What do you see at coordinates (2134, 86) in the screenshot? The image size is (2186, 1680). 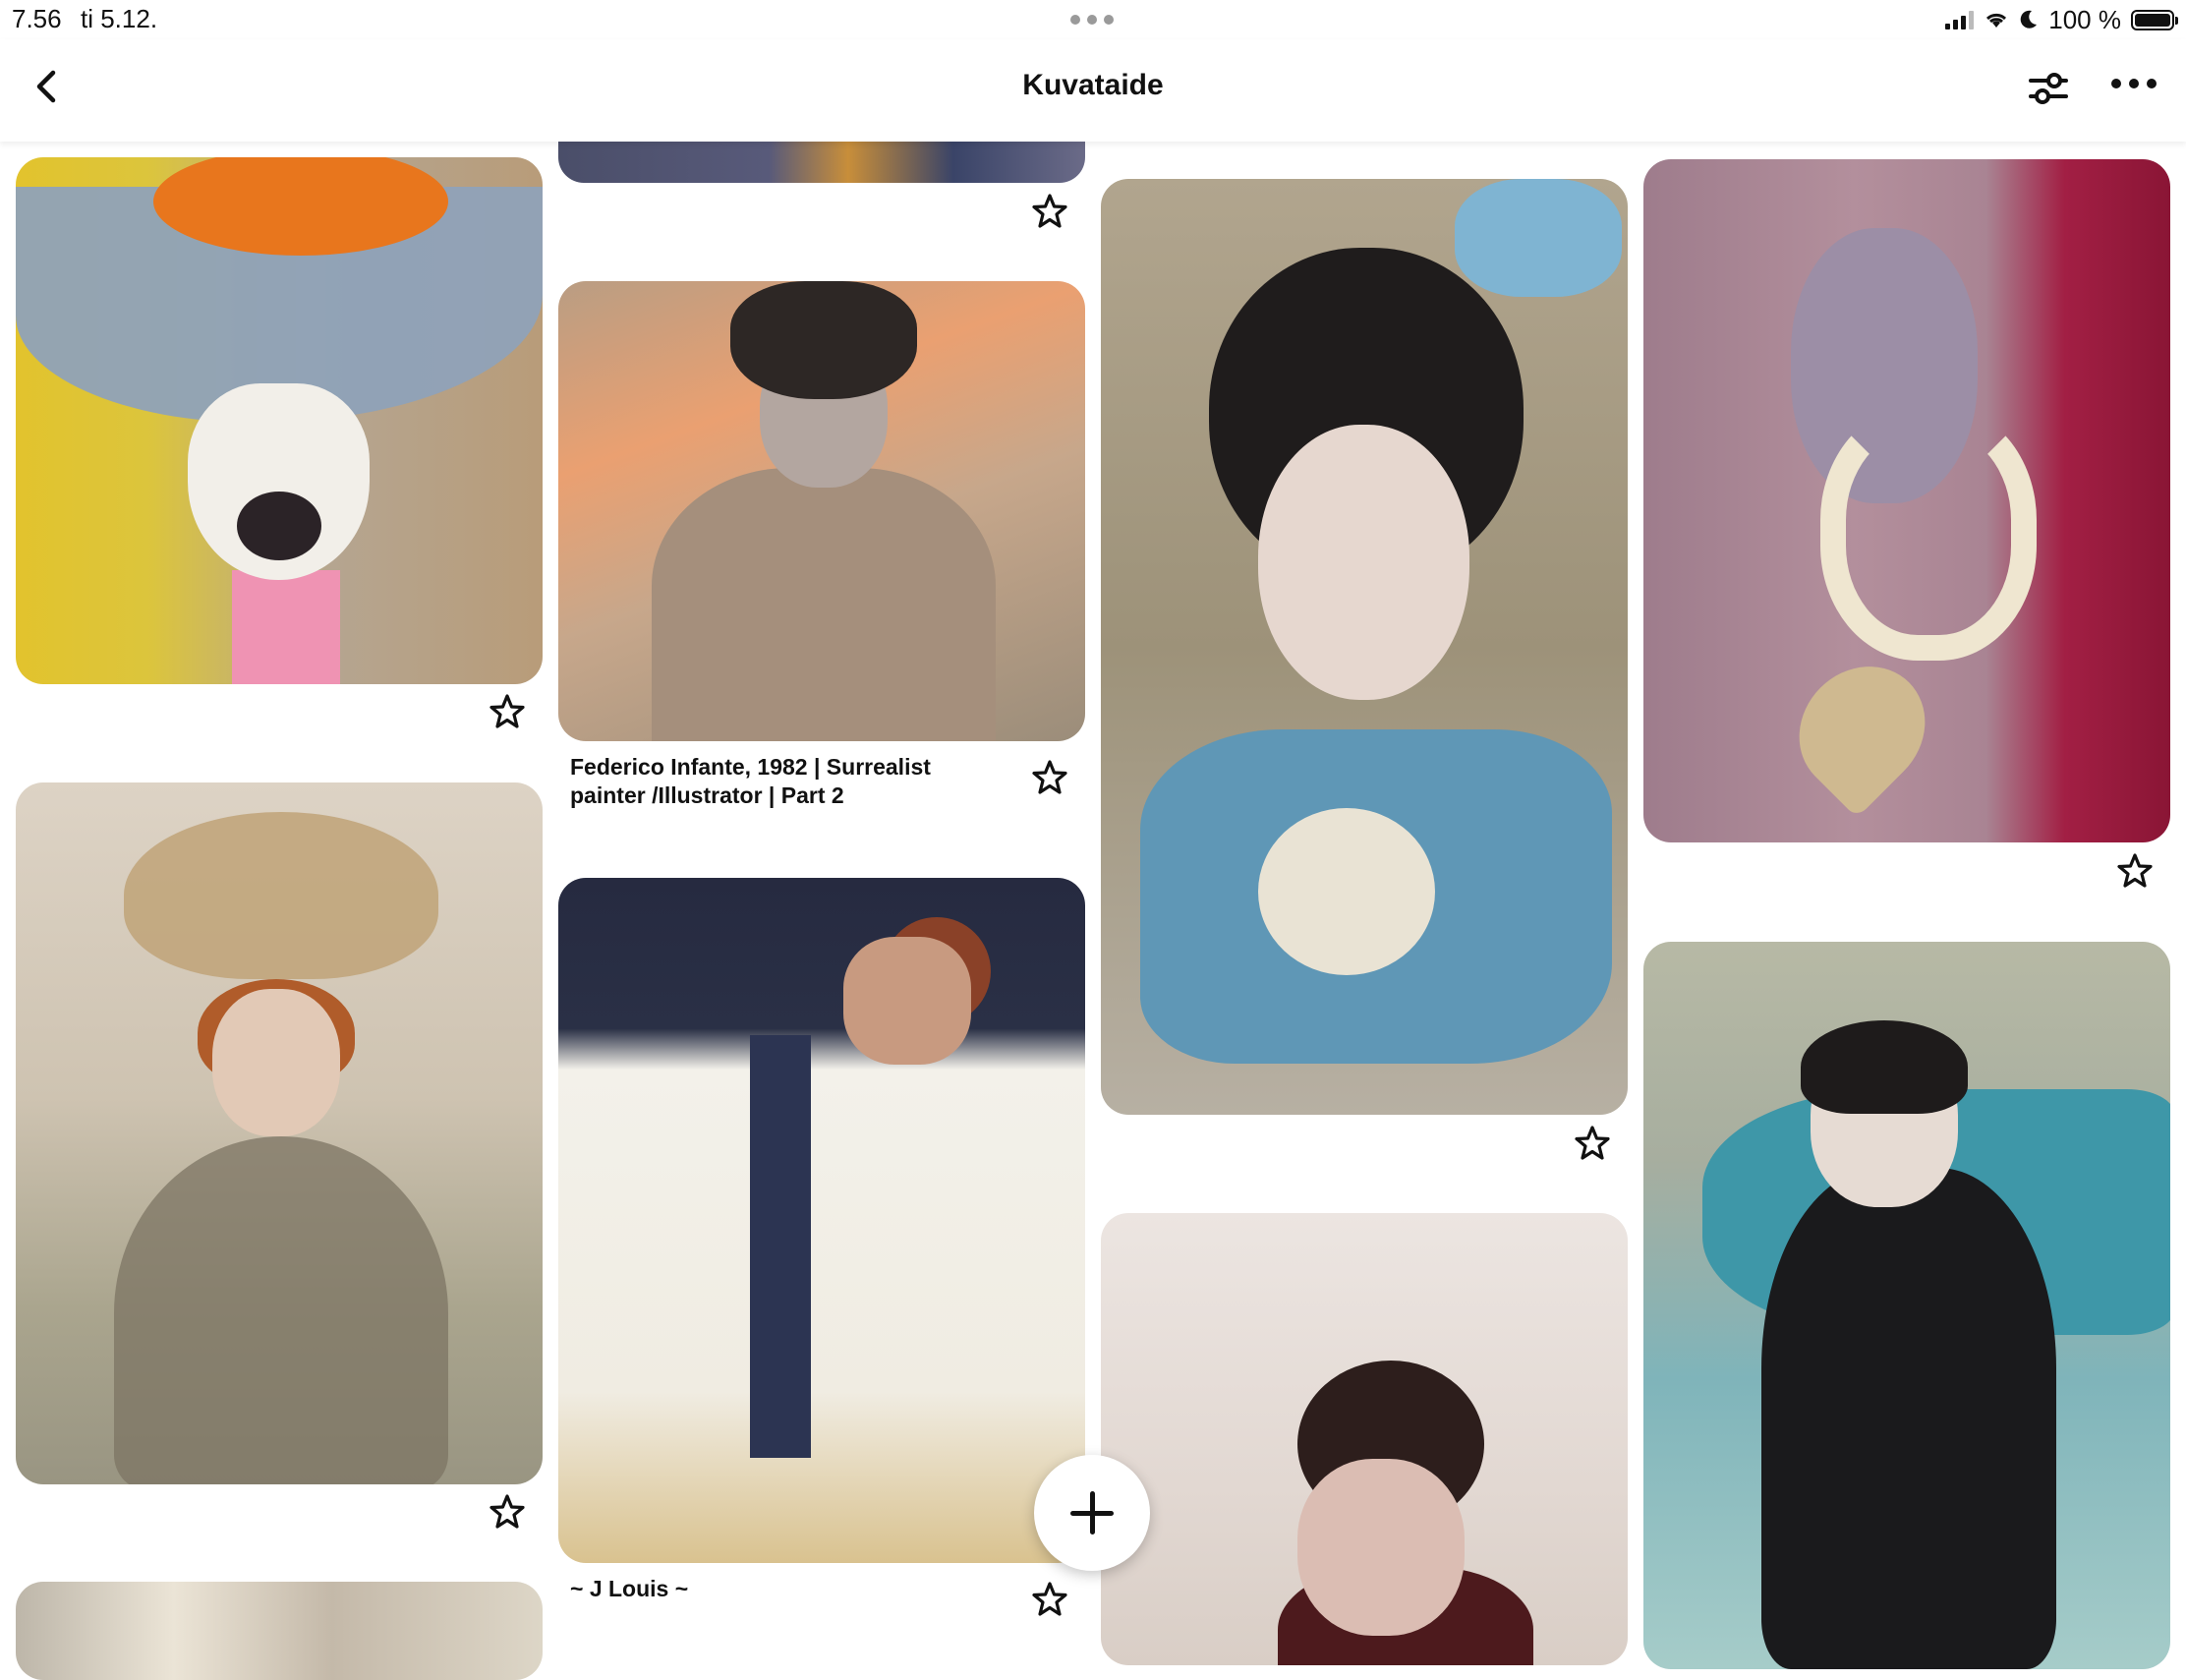 I see `more-options-button` at bounding box center [2134, 86].